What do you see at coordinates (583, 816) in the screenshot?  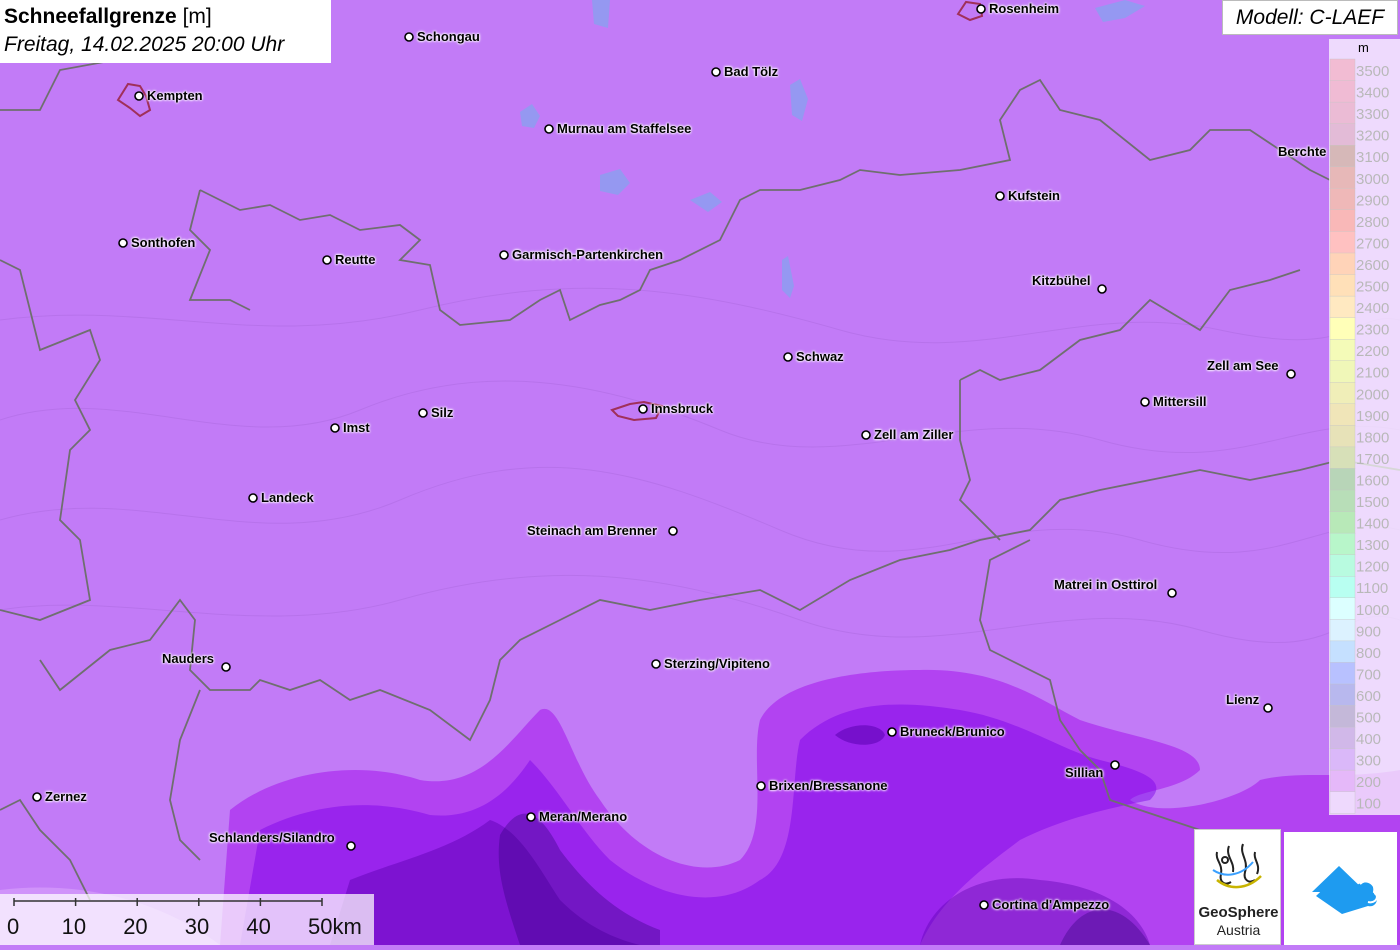 I see `city-label: Meran/Merano` at bounding box center [583, 816].